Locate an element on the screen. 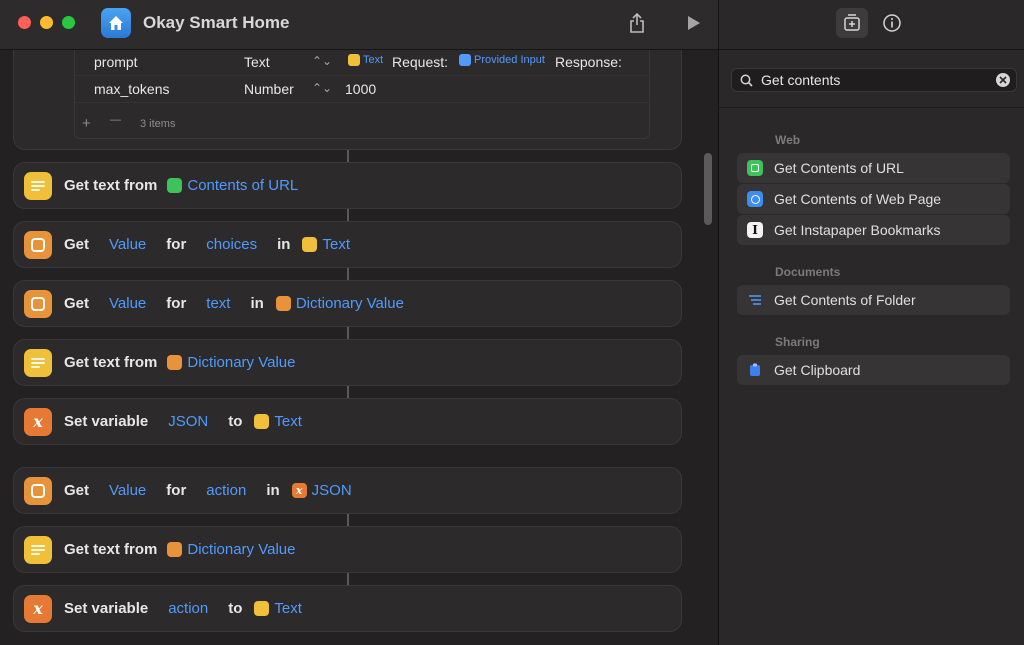 The height and width of the screenshot is (645, 1024). result-label: Get Contents of Web Page is located at coordinates (858, 199).